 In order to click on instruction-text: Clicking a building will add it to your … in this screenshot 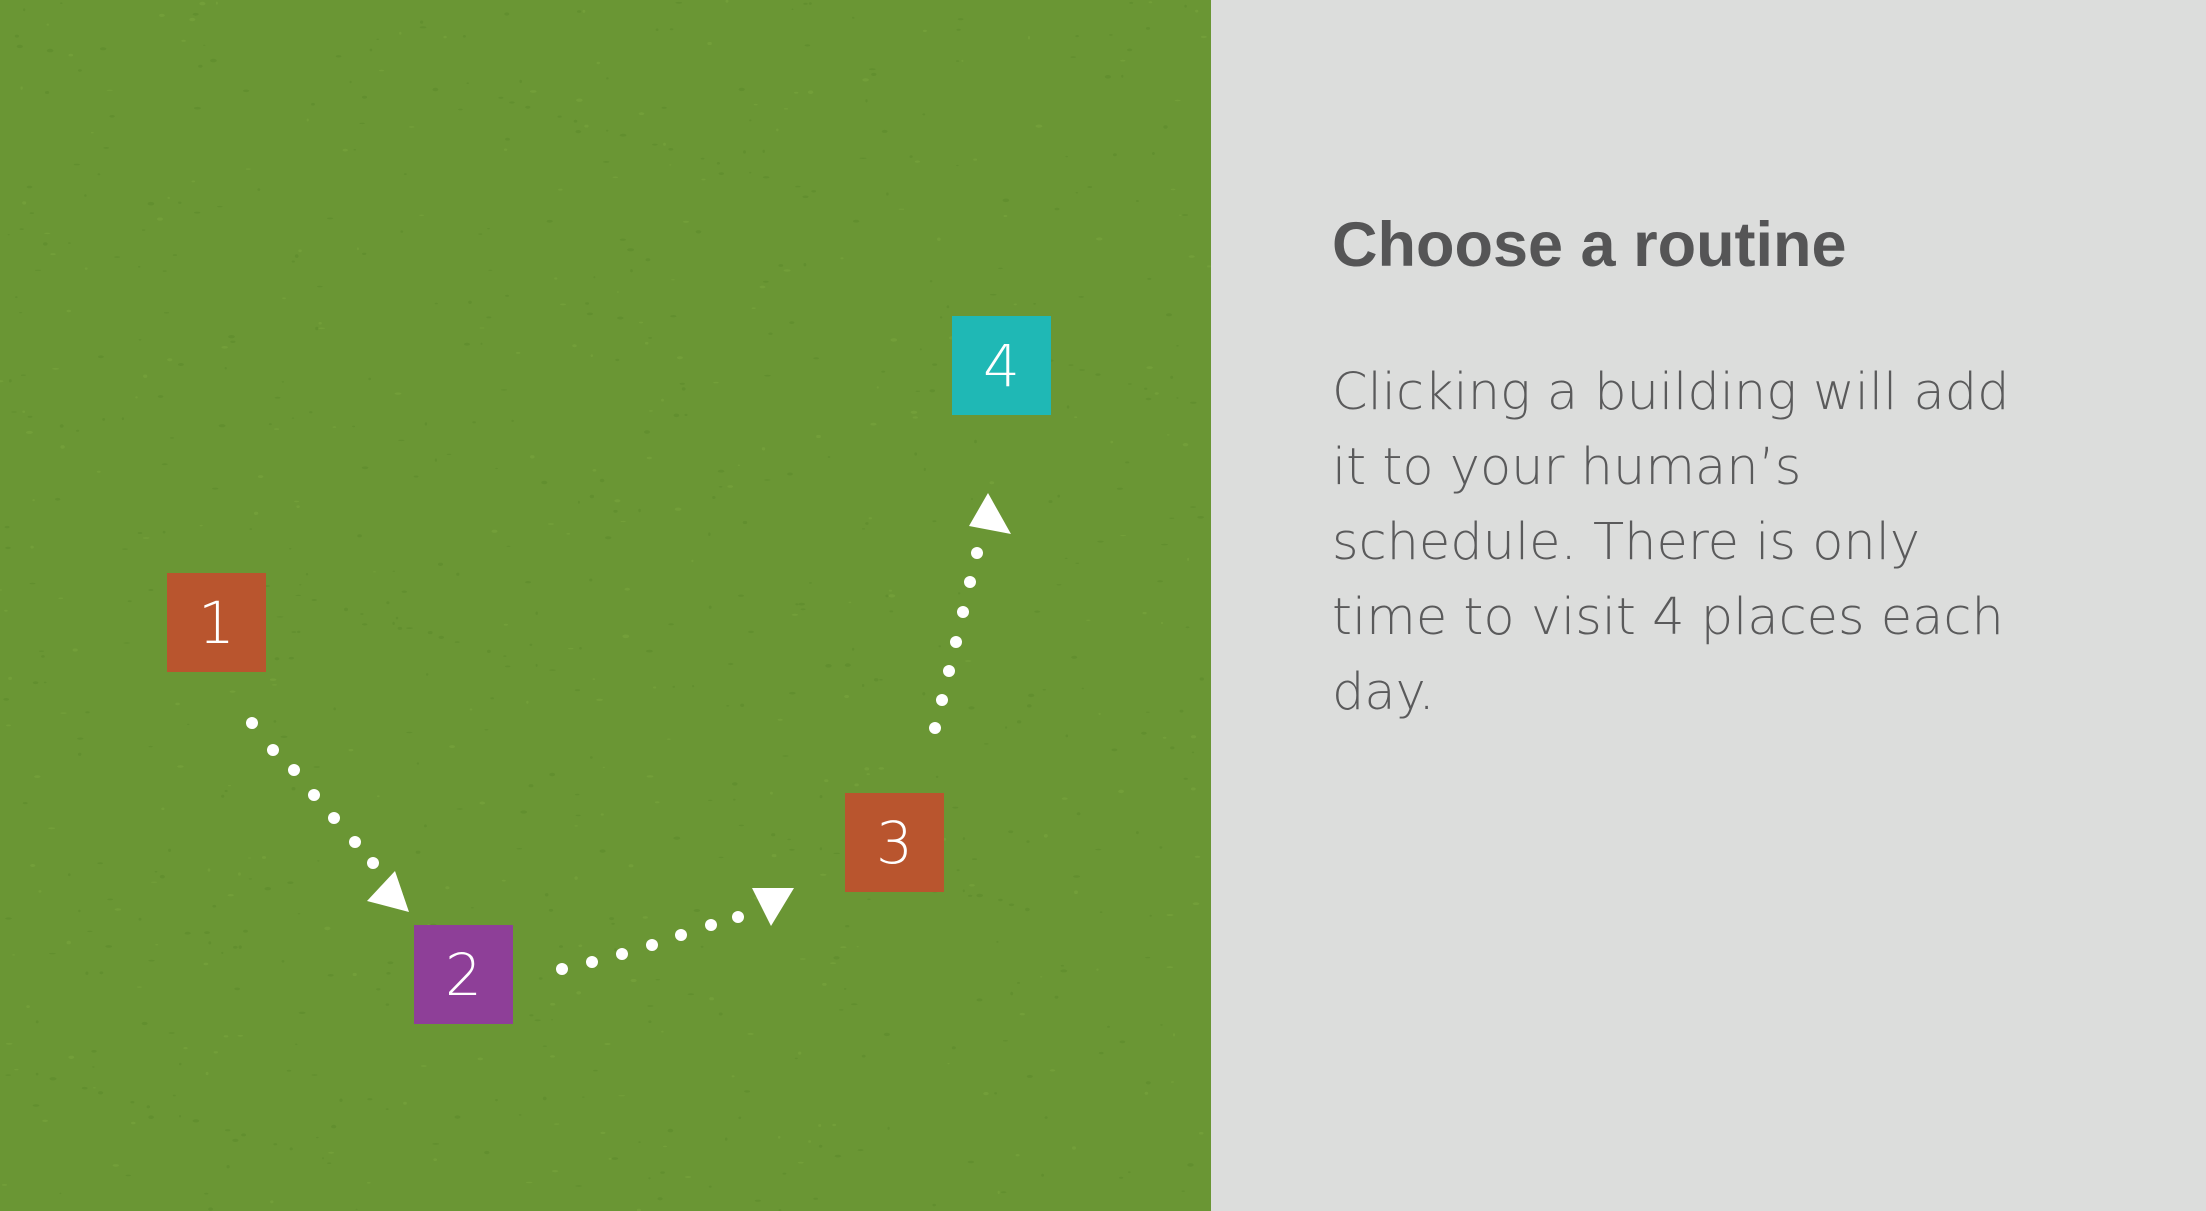, I will do `click(1671, 542)`.